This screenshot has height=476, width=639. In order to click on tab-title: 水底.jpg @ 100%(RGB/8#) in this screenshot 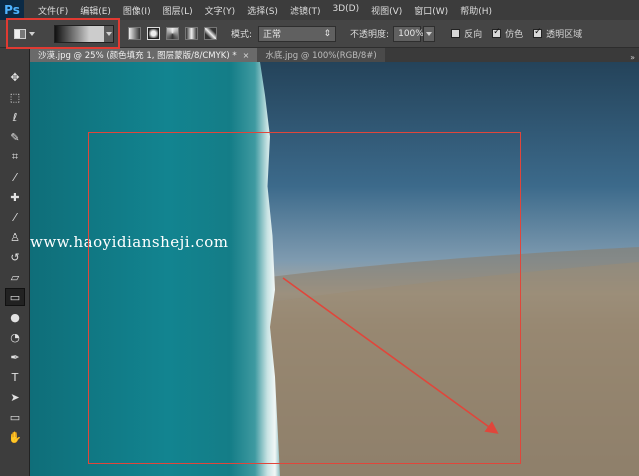, I will do `click(321, 56)`.